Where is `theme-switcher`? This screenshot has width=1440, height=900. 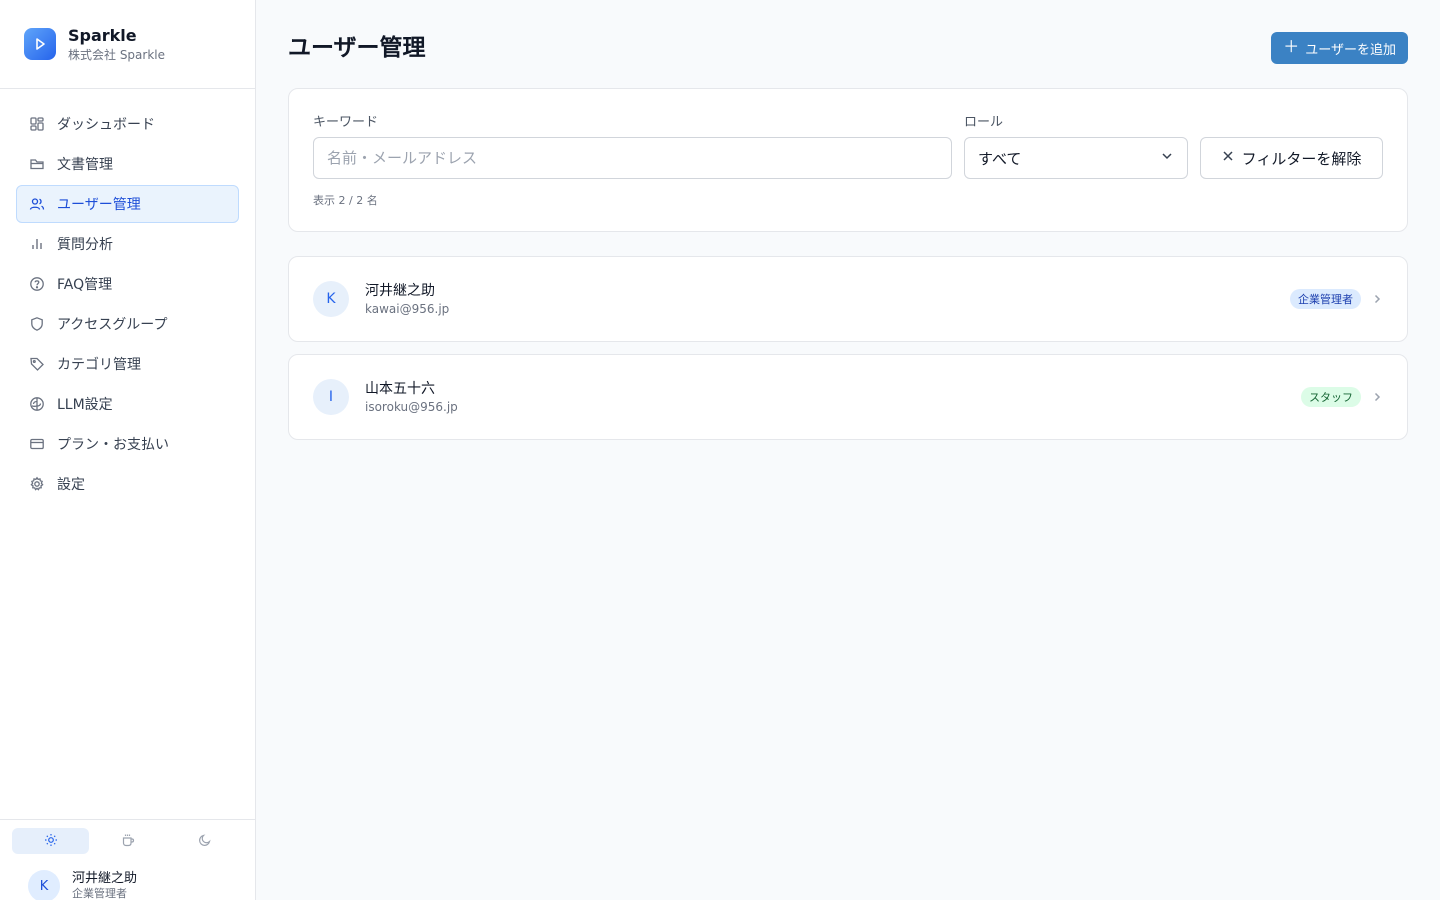
theme-switcher is located at coordinates (127, 837).